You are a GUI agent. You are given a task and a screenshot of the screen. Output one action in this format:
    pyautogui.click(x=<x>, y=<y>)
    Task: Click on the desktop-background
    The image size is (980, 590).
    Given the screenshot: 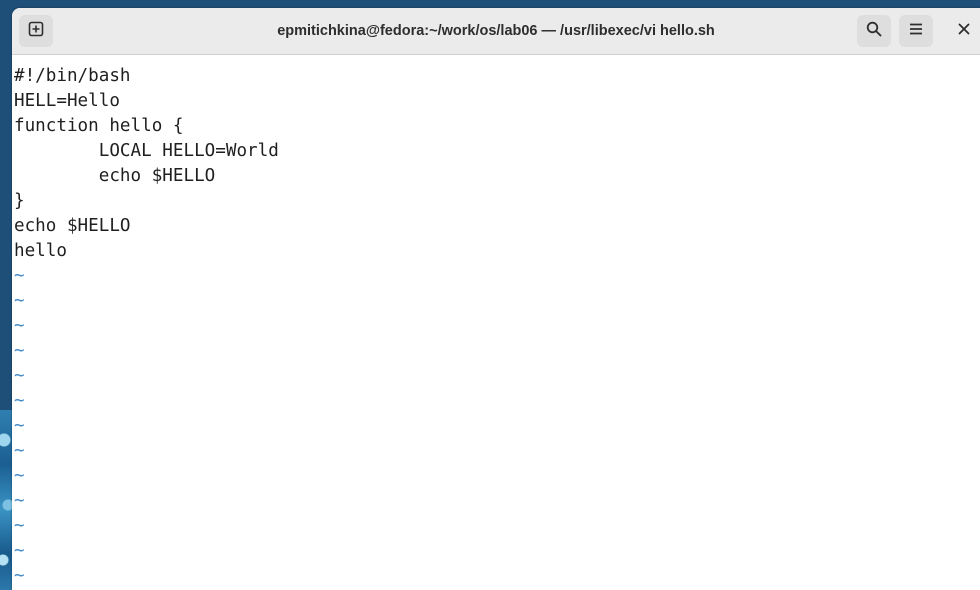 What is the action you would take?
    pyautogui.click(x=6, y=500)
    